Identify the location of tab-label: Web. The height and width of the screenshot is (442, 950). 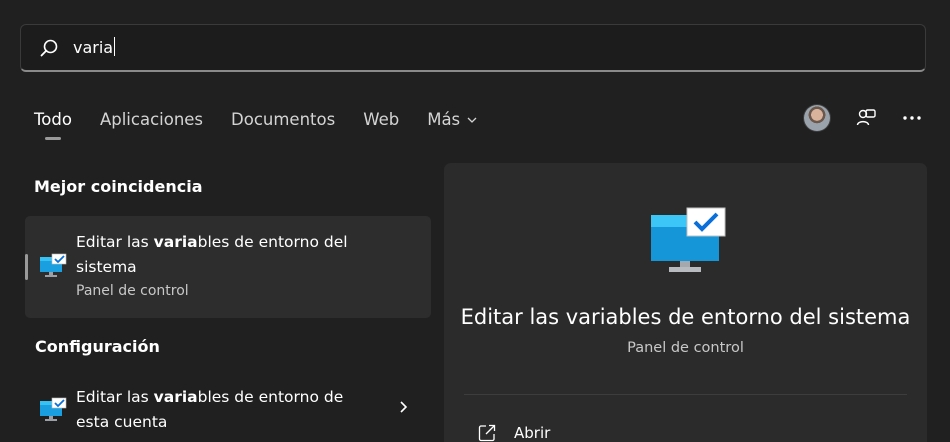
(381, 119).